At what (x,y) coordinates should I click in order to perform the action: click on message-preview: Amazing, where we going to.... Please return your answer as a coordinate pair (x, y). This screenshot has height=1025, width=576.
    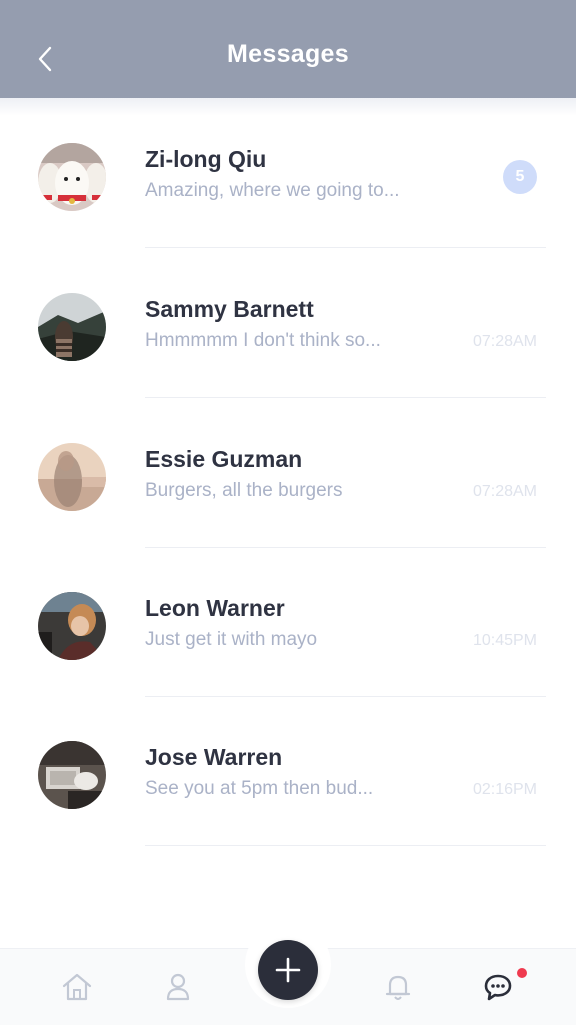
    Looking at the image, I should click on (272, 190).